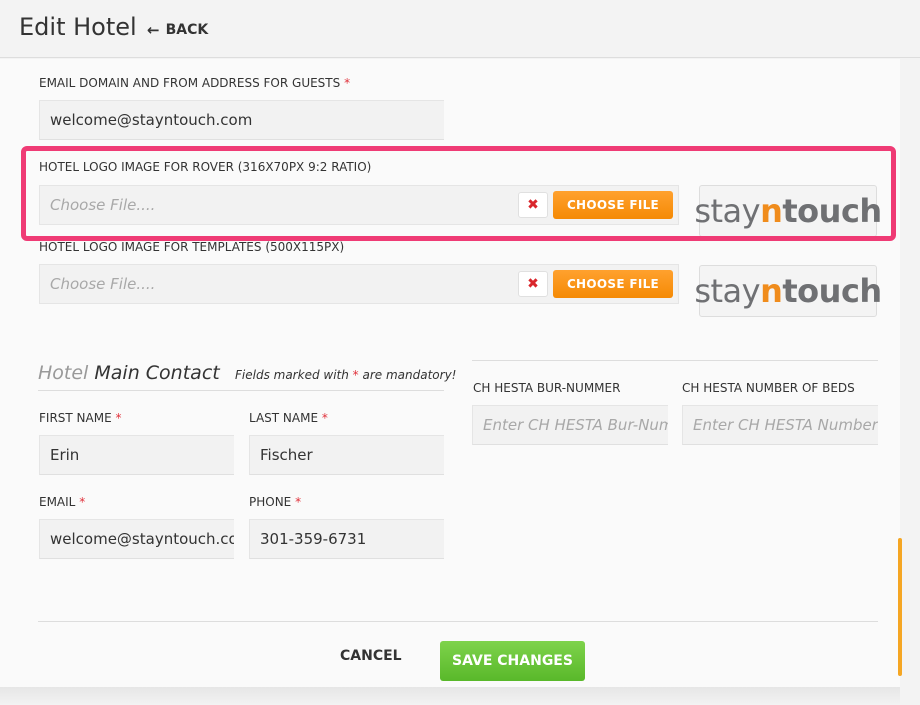 The width and height of the screenshot is (920, 705). I want to click on logo-templates-choose-file-button: CHOOSE FILE, so click(613, 284).